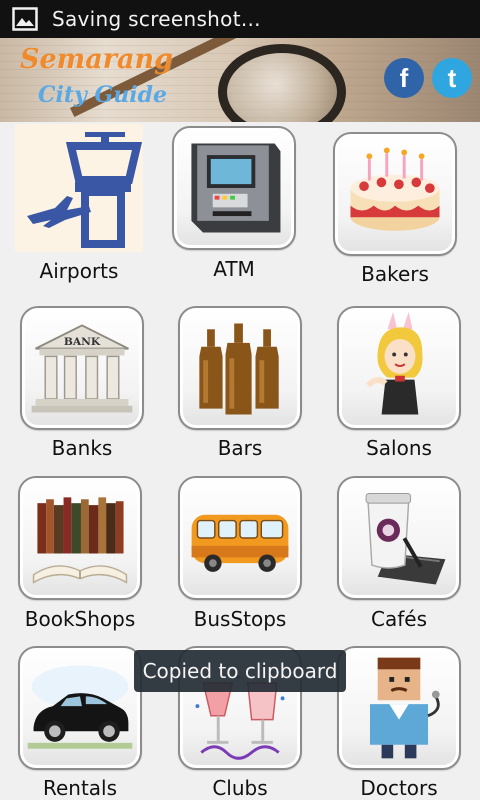  Describe the element at coordinates (25, 19) in the screenshot. I see `image-icon` at that location.